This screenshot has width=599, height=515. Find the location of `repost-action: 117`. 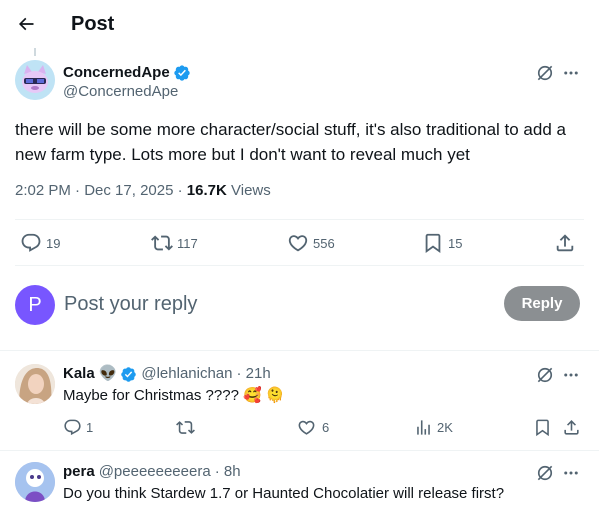

repost-action: 117 is located at coordinates (174, 243).